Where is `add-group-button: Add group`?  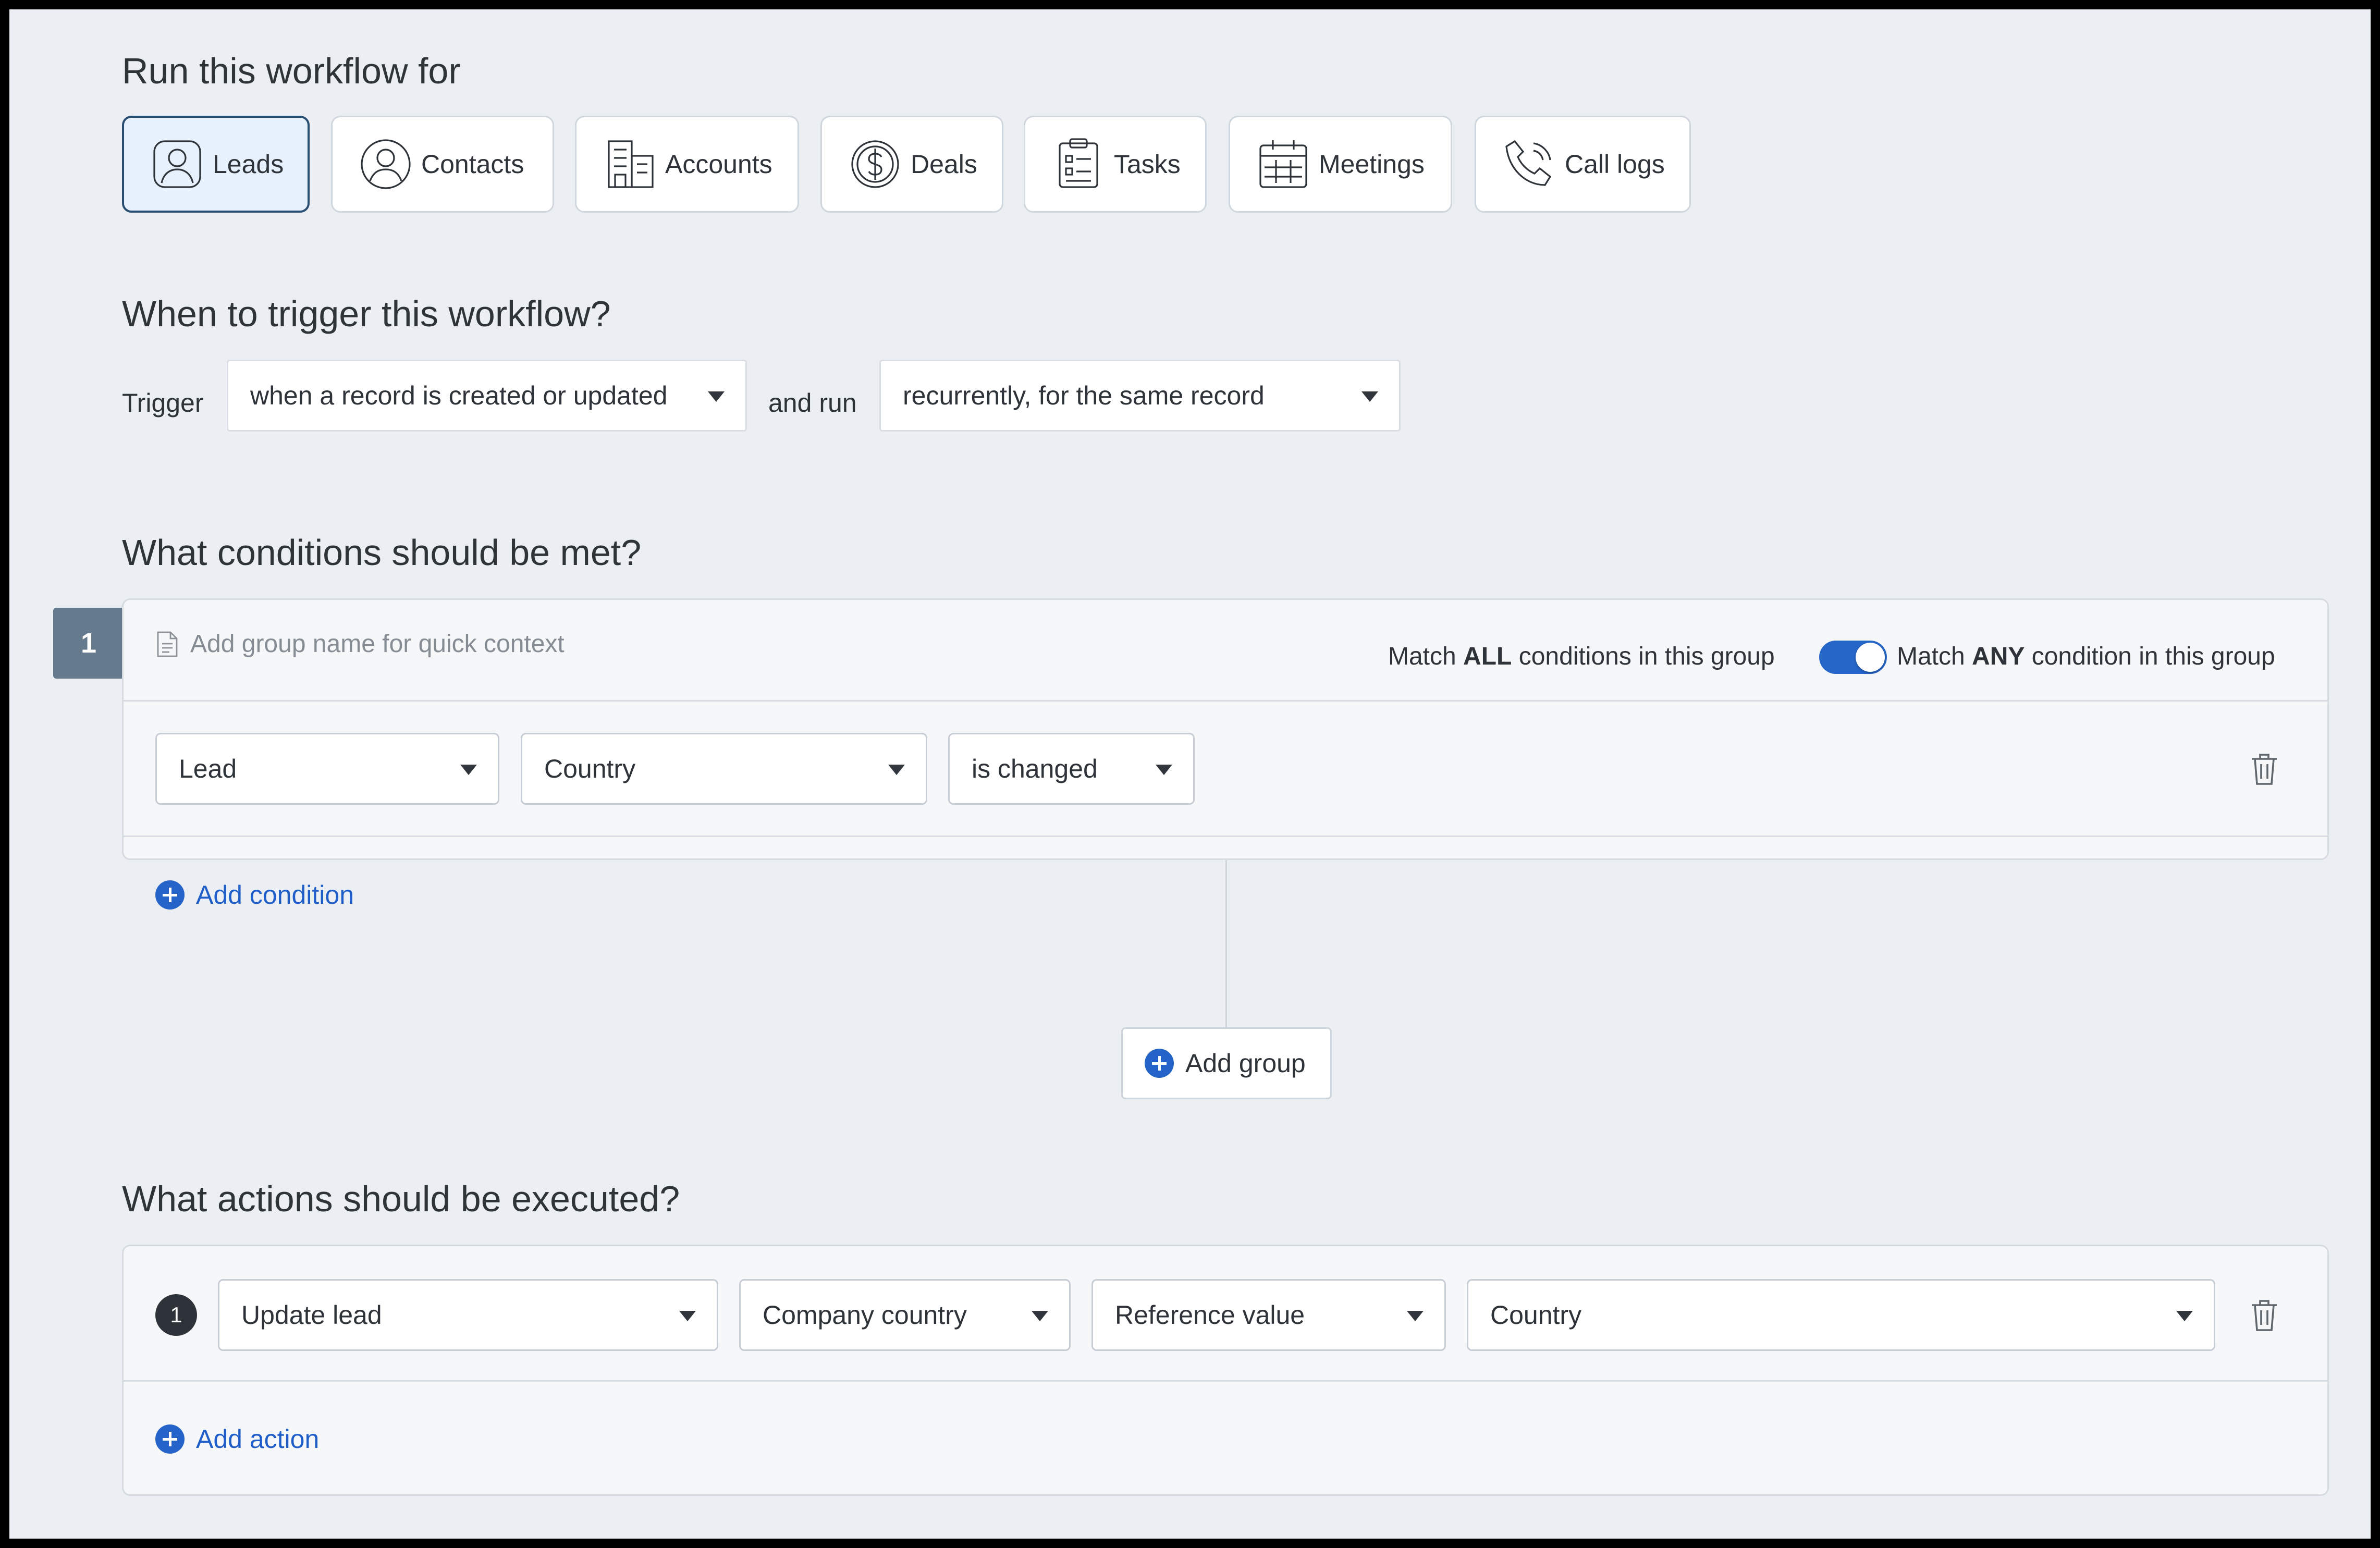
add-group-button: Add group is located at coordinates (1226, 1063).